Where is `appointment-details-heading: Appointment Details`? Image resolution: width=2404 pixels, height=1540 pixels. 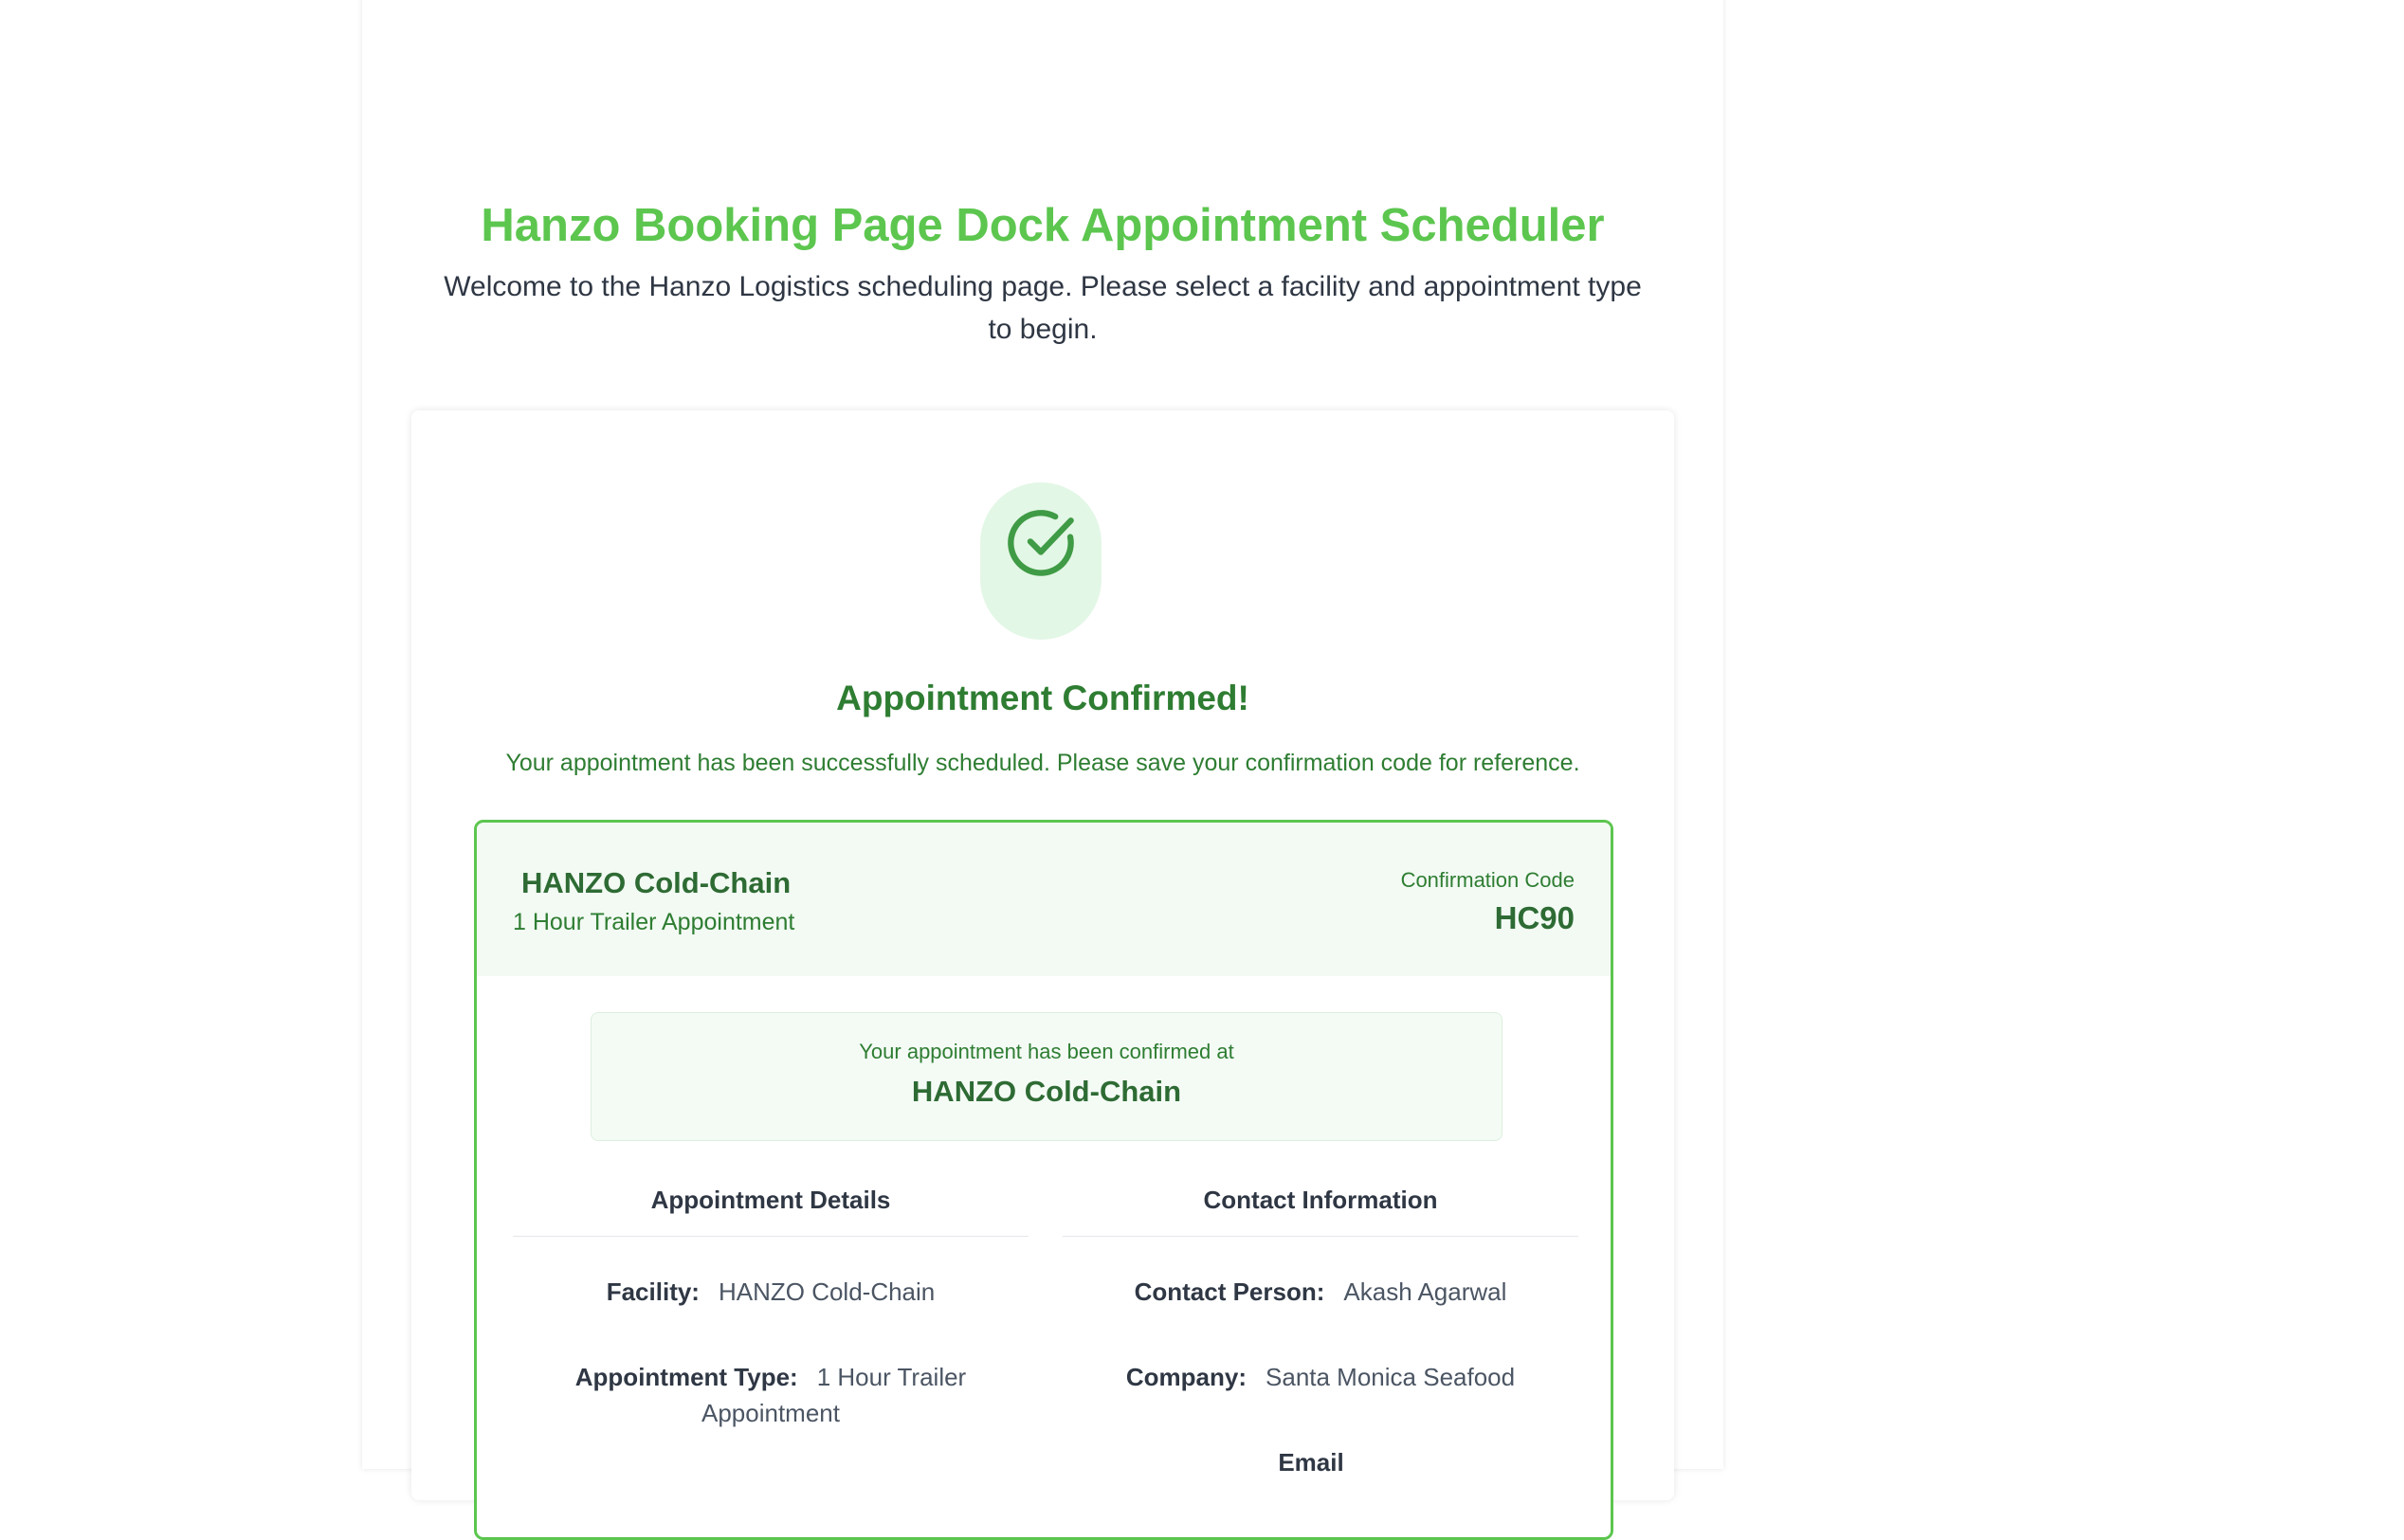
appointment-details-heading: Appointment Details is located at coordinates (771, 1210).